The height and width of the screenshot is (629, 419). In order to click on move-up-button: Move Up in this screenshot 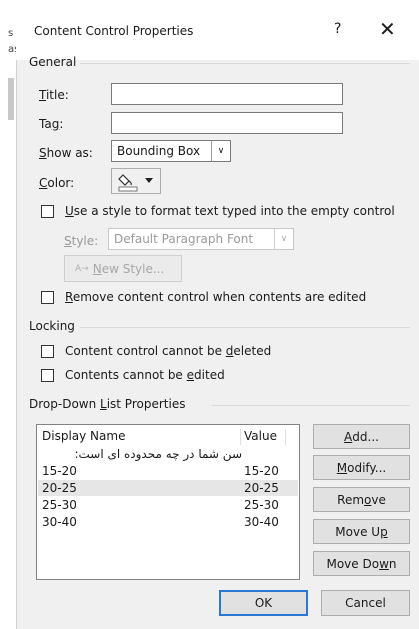, I will do `click(361, 531)`.